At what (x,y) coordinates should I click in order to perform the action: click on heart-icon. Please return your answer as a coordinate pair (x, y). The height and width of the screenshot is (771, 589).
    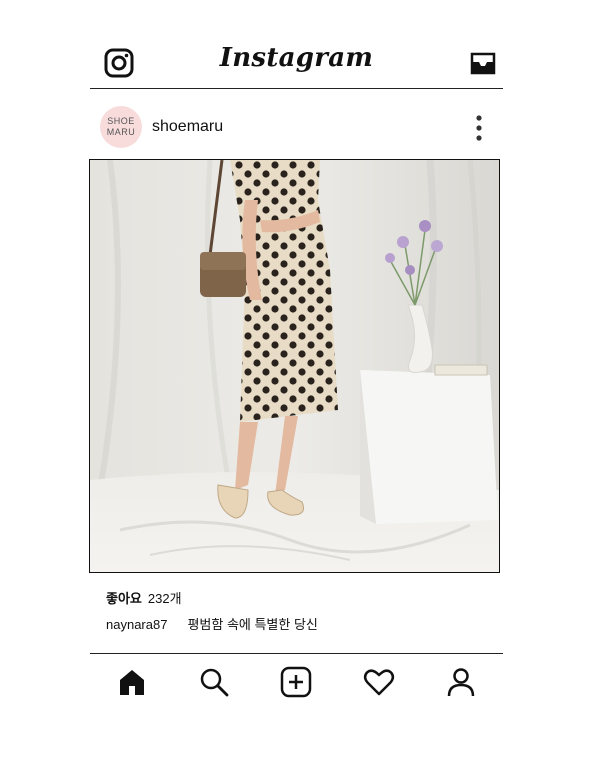
    Looking at the image, I should click on (379, 682).